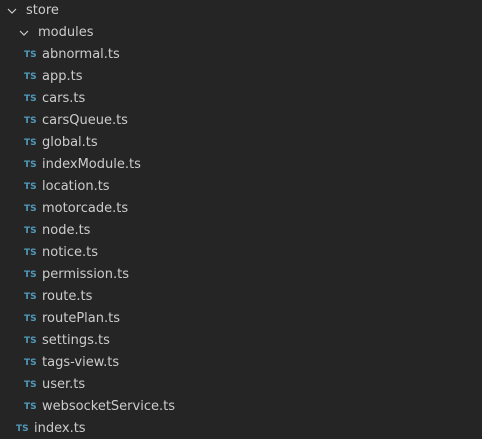 The width and height of the screenshot is (482, 439). Describe the element at coordinates (62, 76) in the screenshot. I see `file-label: app.ts` at that location.